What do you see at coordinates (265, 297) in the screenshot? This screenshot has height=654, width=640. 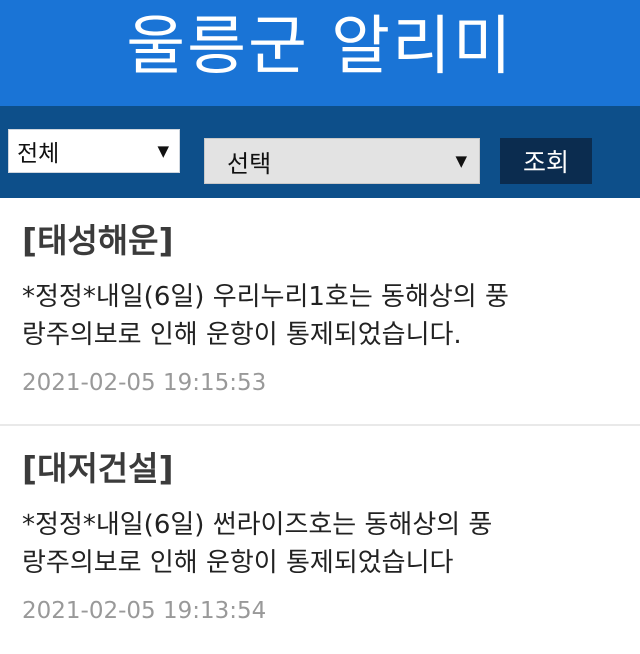 I see `notice-text-line: *정정*내일(6일) 우리누리1호는 동해상의 풍` at bounding box center [265, 297].